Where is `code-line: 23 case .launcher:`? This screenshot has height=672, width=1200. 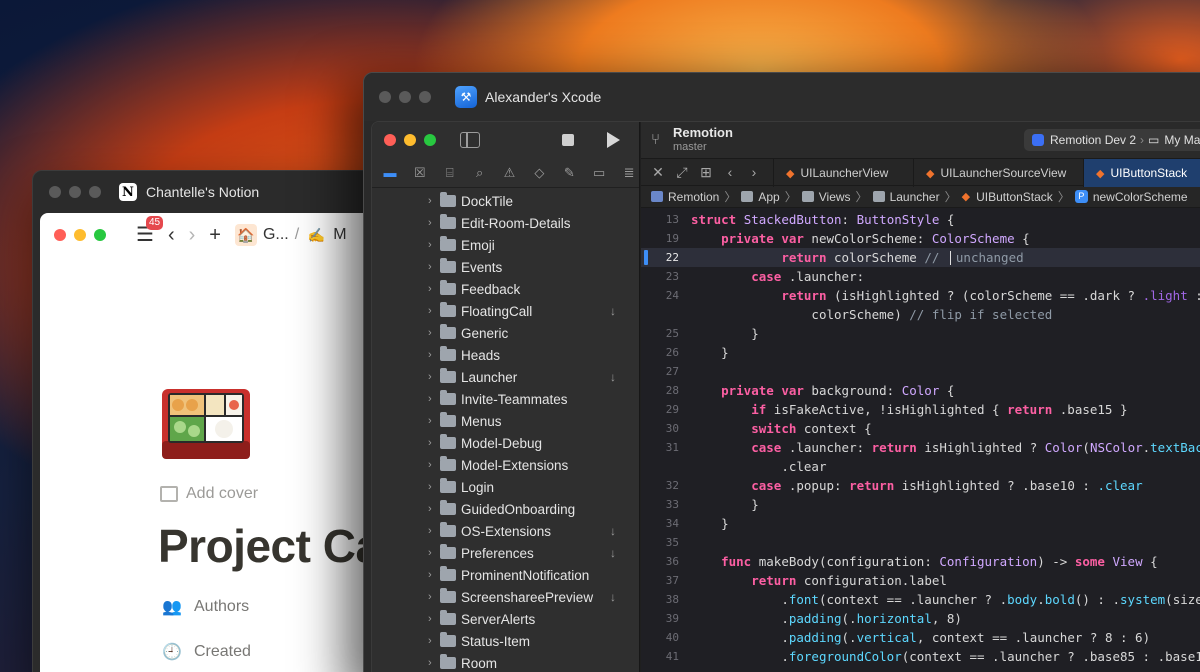 code-line: 23 case .launcher: is located at coordinates (920, 276).